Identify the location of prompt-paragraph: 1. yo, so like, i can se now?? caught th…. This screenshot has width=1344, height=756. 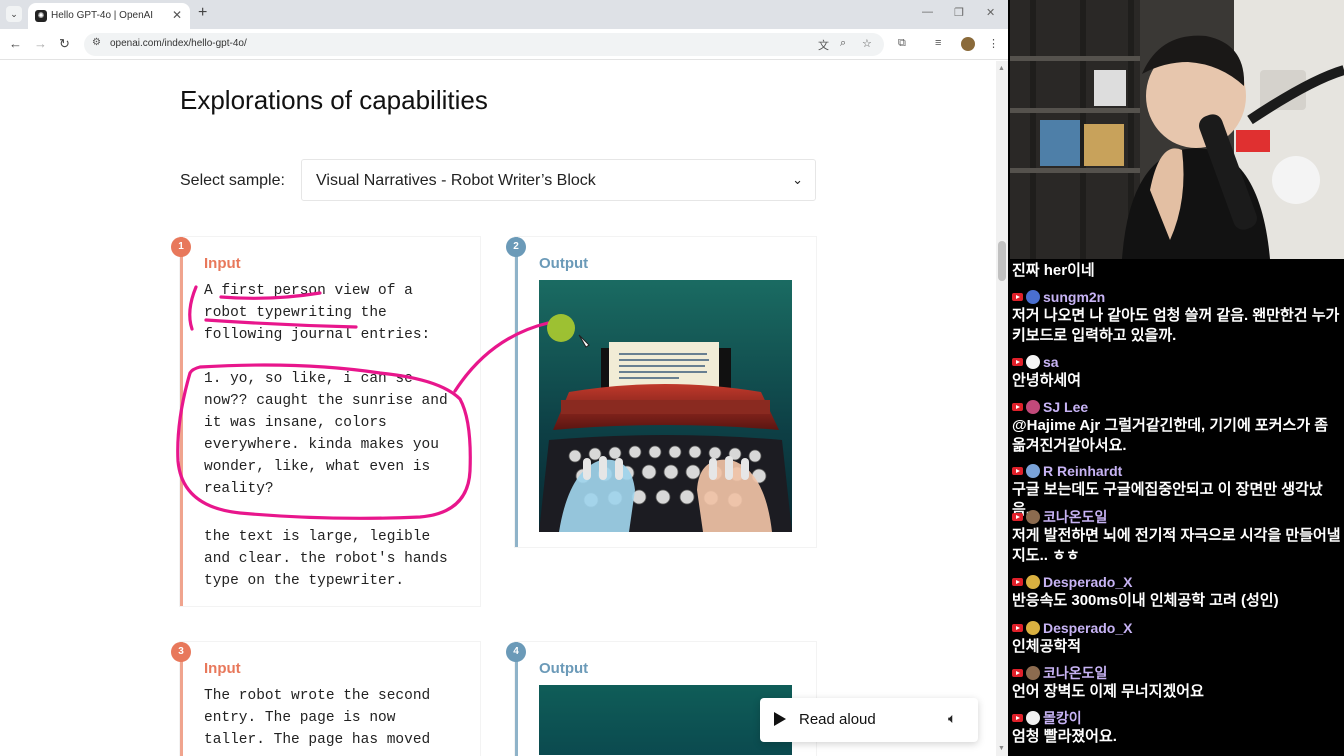
(330, 434).